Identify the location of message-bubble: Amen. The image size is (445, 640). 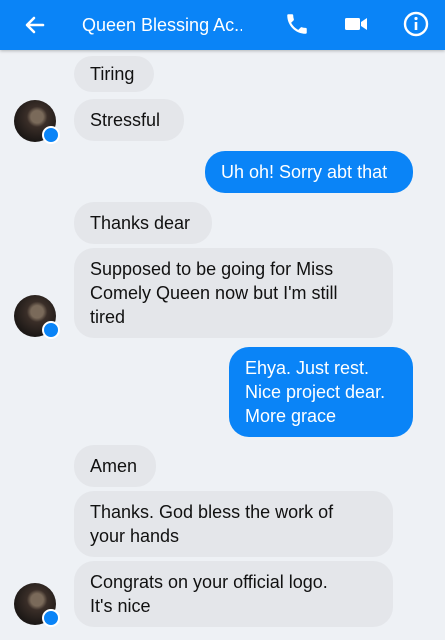
(115, 466).